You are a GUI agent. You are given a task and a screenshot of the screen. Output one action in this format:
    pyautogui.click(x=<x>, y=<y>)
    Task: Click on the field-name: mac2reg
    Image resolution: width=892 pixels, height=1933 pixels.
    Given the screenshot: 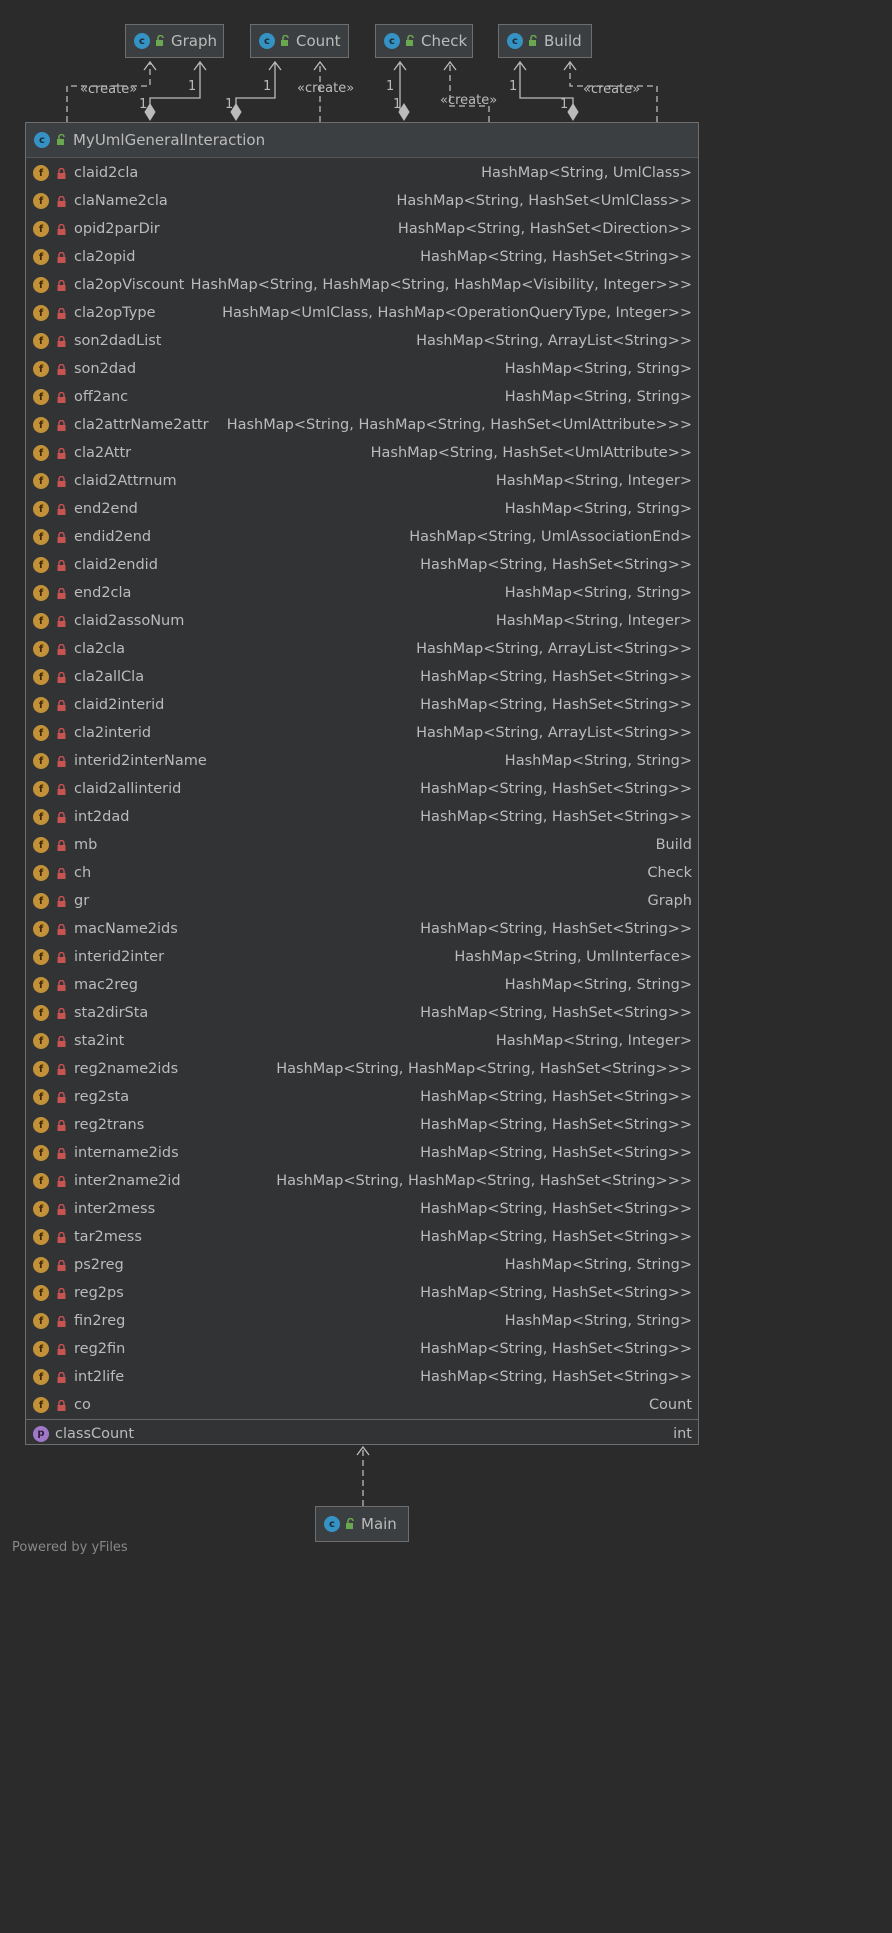 What is the action you would take?
    pyautogui.click(x=106, y=985)
    